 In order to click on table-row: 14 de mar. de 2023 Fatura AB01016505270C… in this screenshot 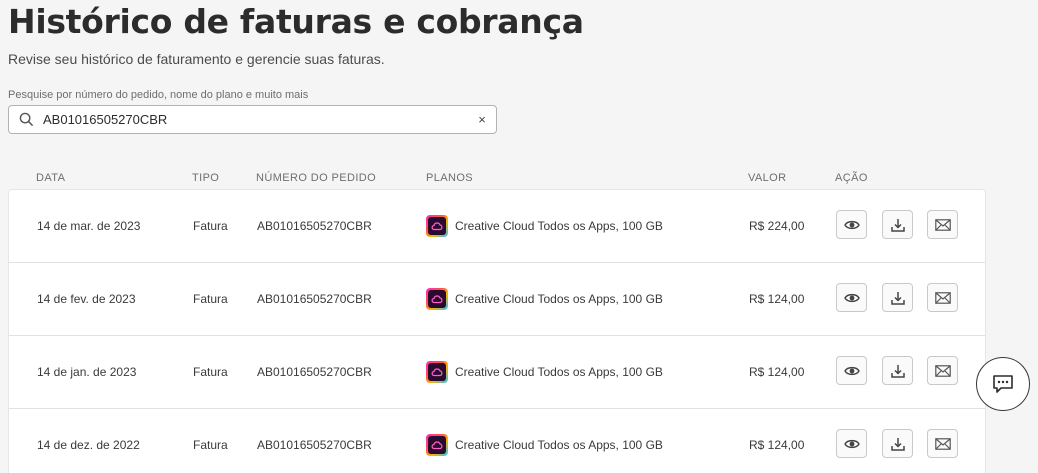, I will do `click(497, 226)`.